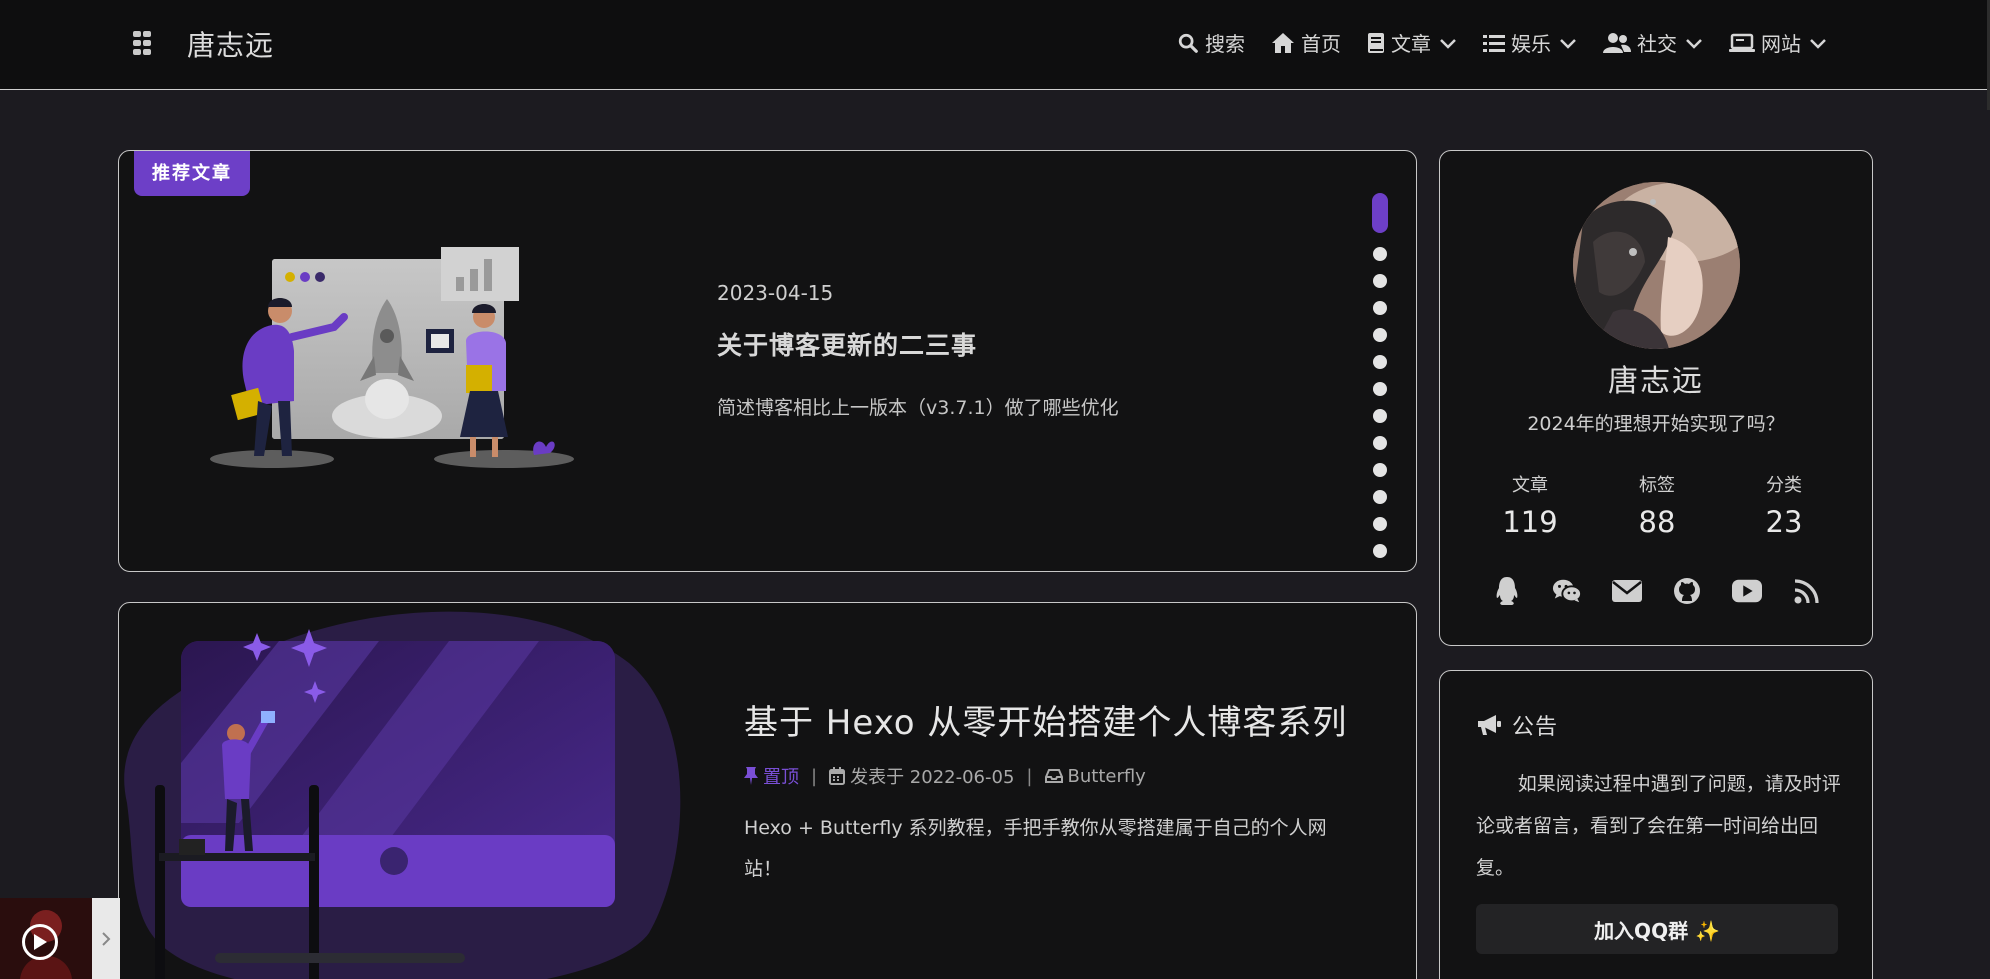 This screenshot has width=1990, height=979. I want to click on stat-categories: 分类 23, so click(1784, 505).